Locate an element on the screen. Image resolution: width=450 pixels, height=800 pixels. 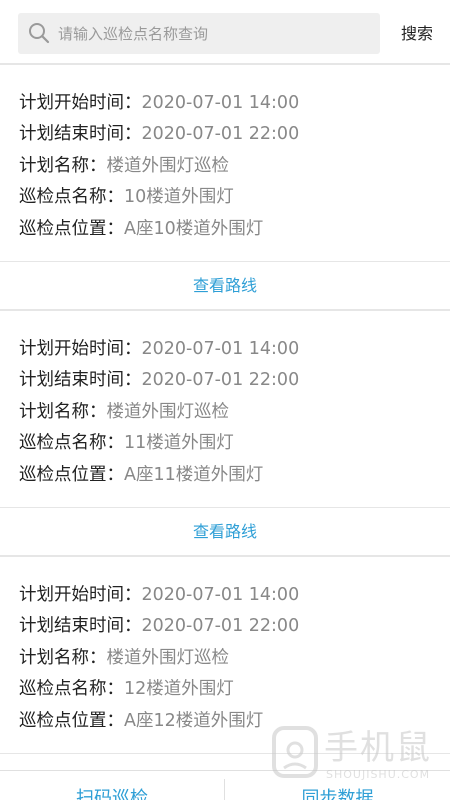
point-location-value: A座12楼道外围灯 is located at coordinates (194, 721).